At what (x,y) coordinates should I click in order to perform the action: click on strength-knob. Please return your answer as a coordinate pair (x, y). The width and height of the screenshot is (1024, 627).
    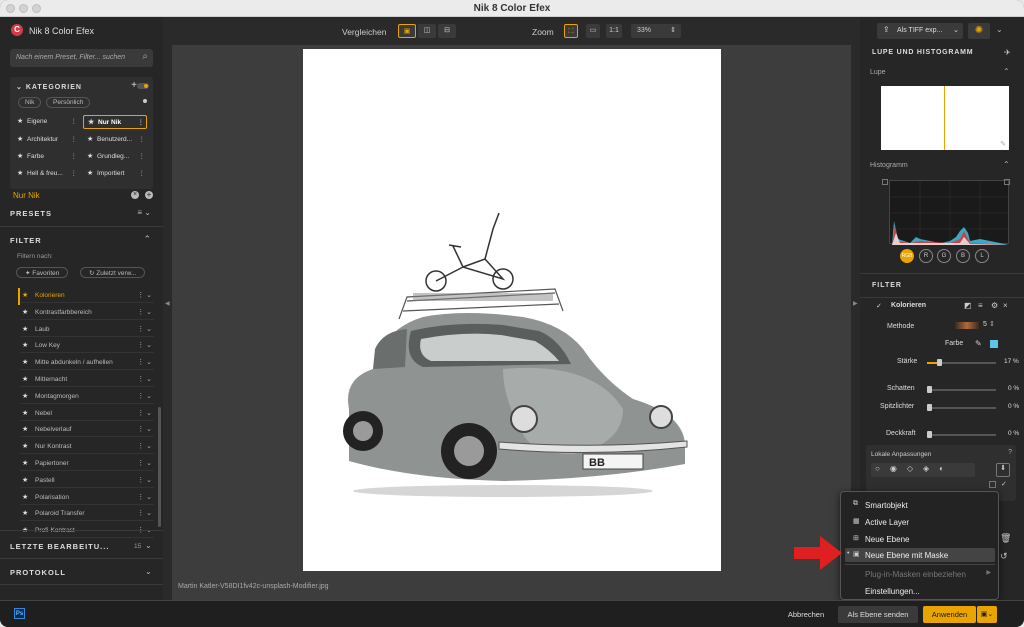
    Looking at the image, I should click on (939, 362).